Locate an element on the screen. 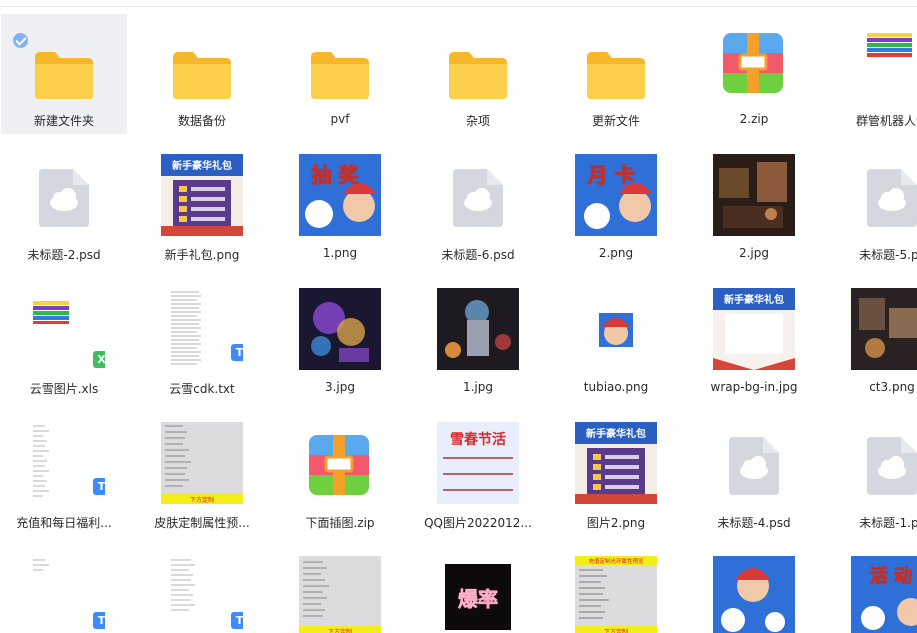 The image size is (917, 633). file-item-psd: 未标题-1.ps is located at coordinates (873, 476).